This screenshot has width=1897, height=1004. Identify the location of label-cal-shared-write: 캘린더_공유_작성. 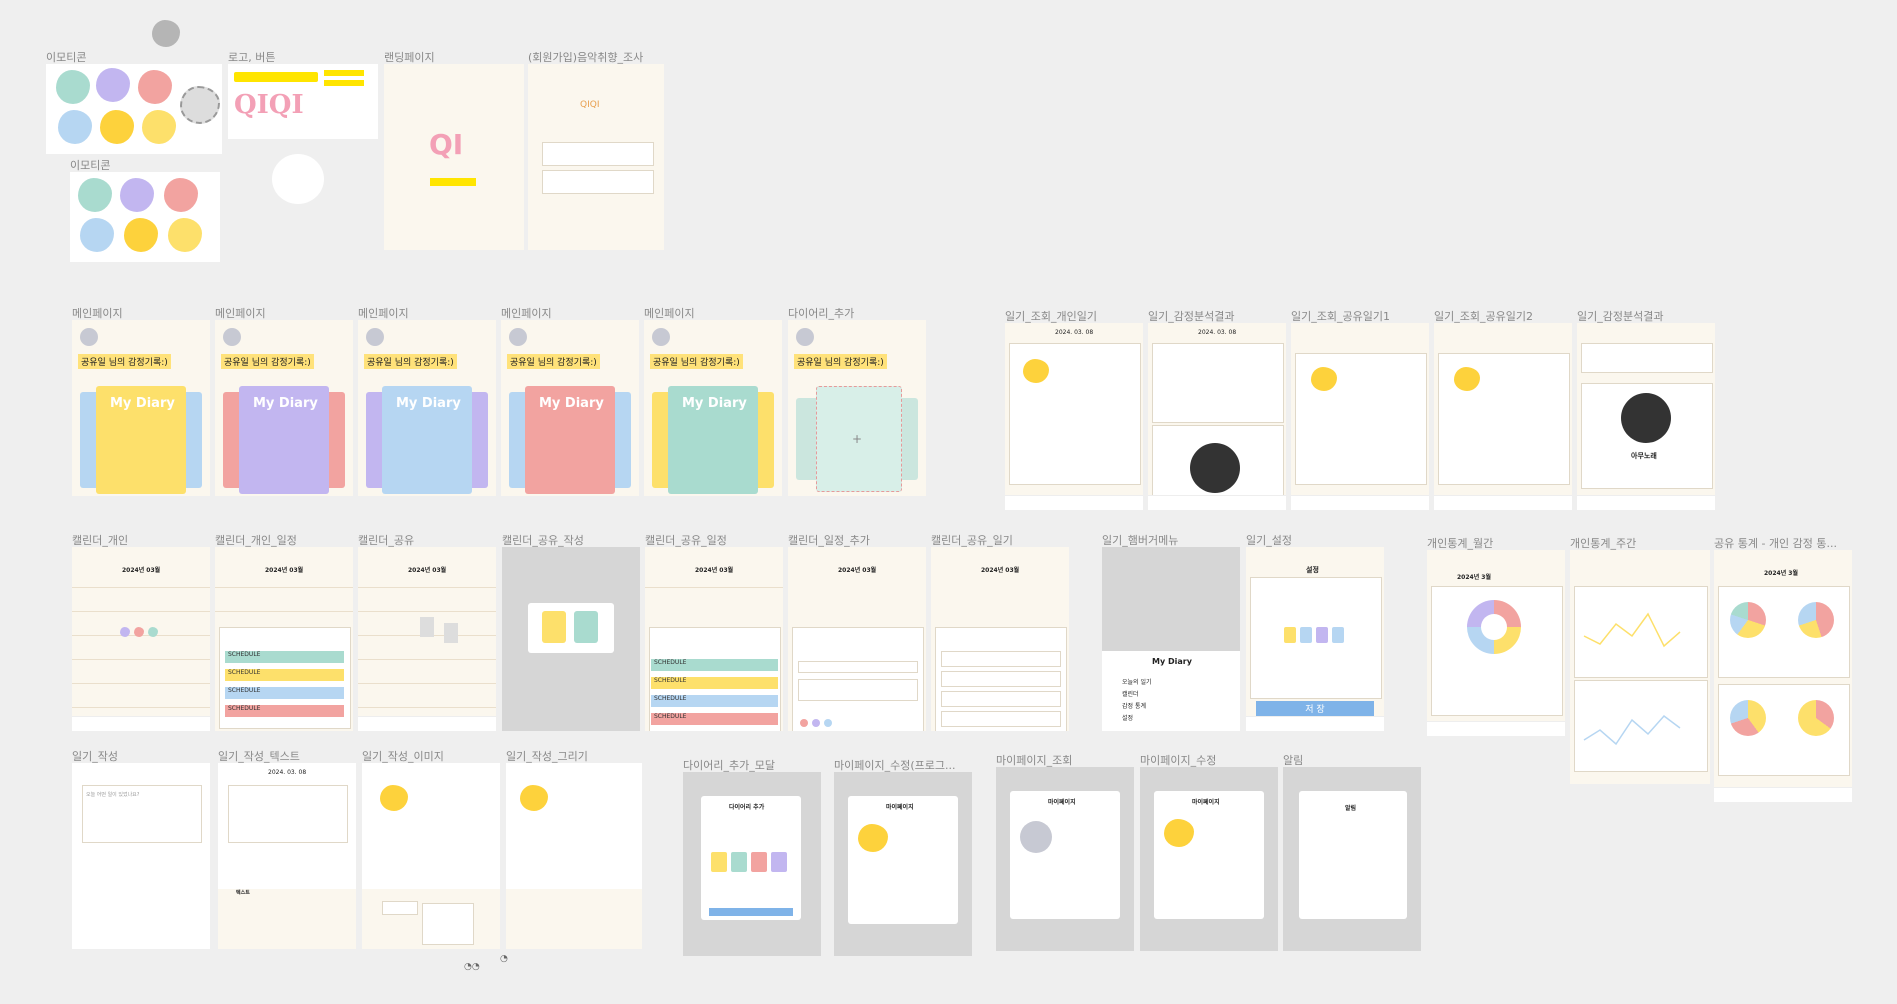
(543, 540).